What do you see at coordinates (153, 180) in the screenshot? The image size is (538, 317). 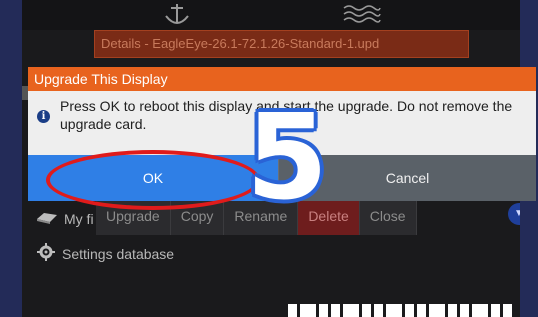 I see `highlight-ring` at bounding box center [153, 180].